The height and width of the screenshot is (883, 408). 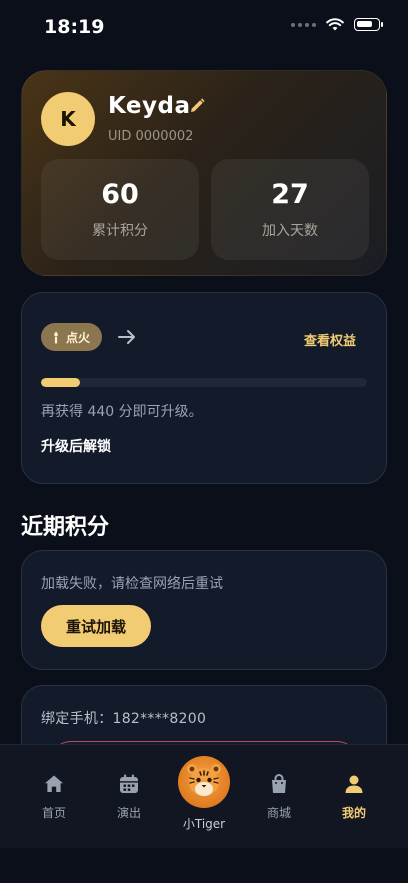 What do you see at coordinates (151, 136) in the screenshot?
I see `user-id: UID 0000002` at bounding box center [151, 136].